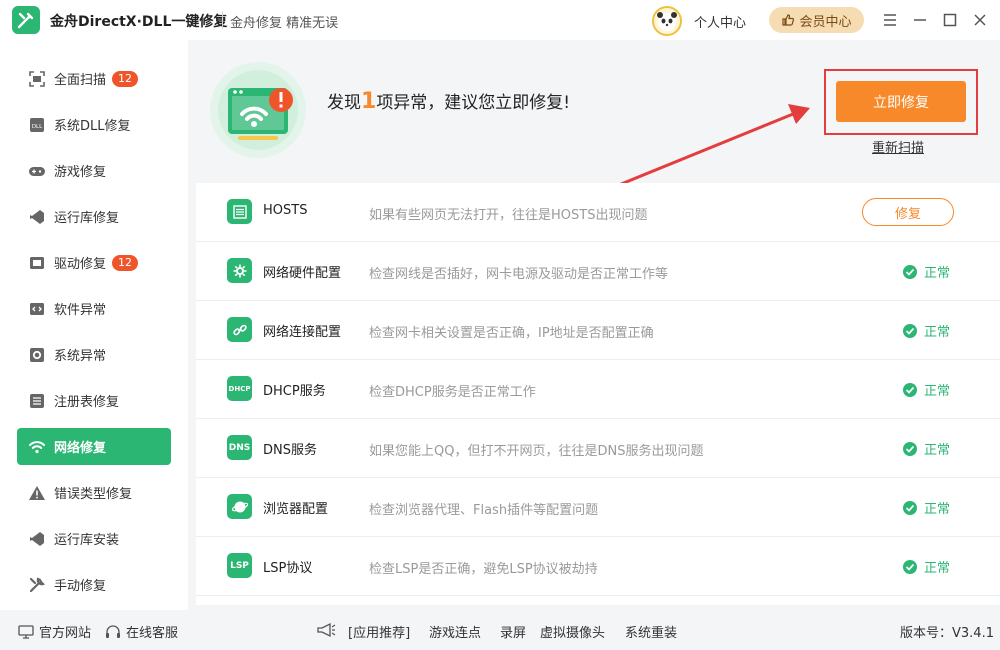  I want to click on scan-icon, so click(37, 79).